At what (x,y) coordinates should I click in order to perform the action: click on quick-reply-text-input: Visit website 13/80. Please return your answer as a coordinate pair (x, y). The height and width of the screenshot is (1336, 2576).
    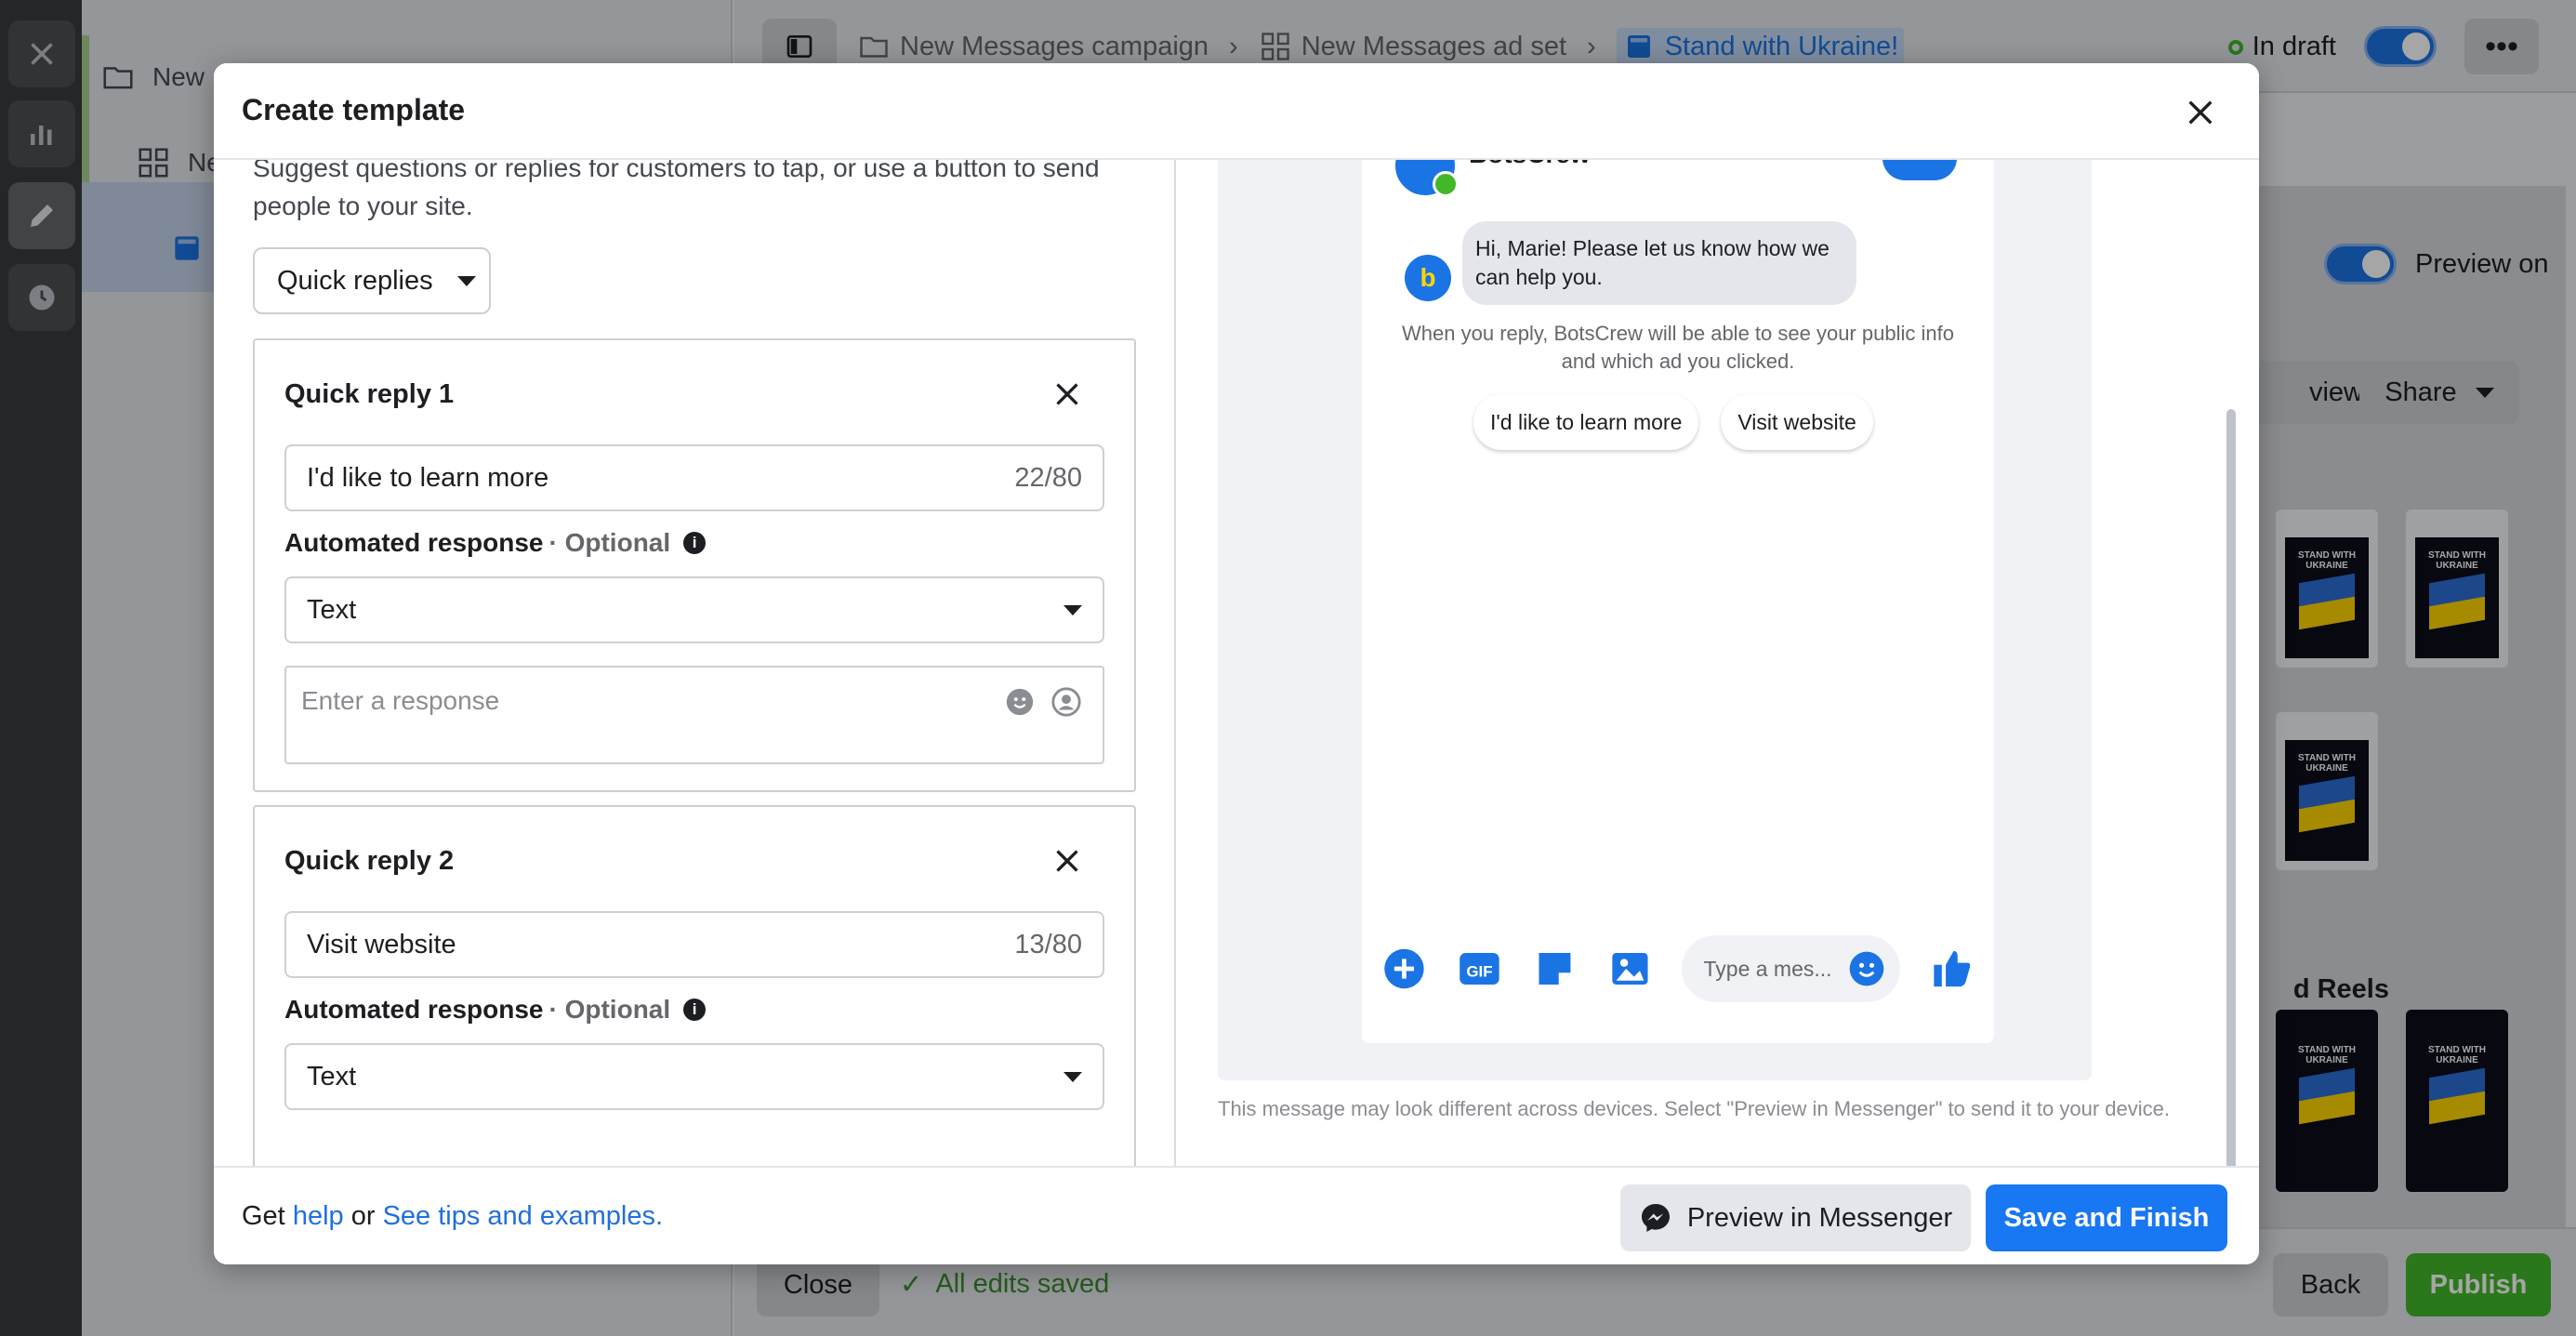
    Looking at the image, I should click on (694, 944).